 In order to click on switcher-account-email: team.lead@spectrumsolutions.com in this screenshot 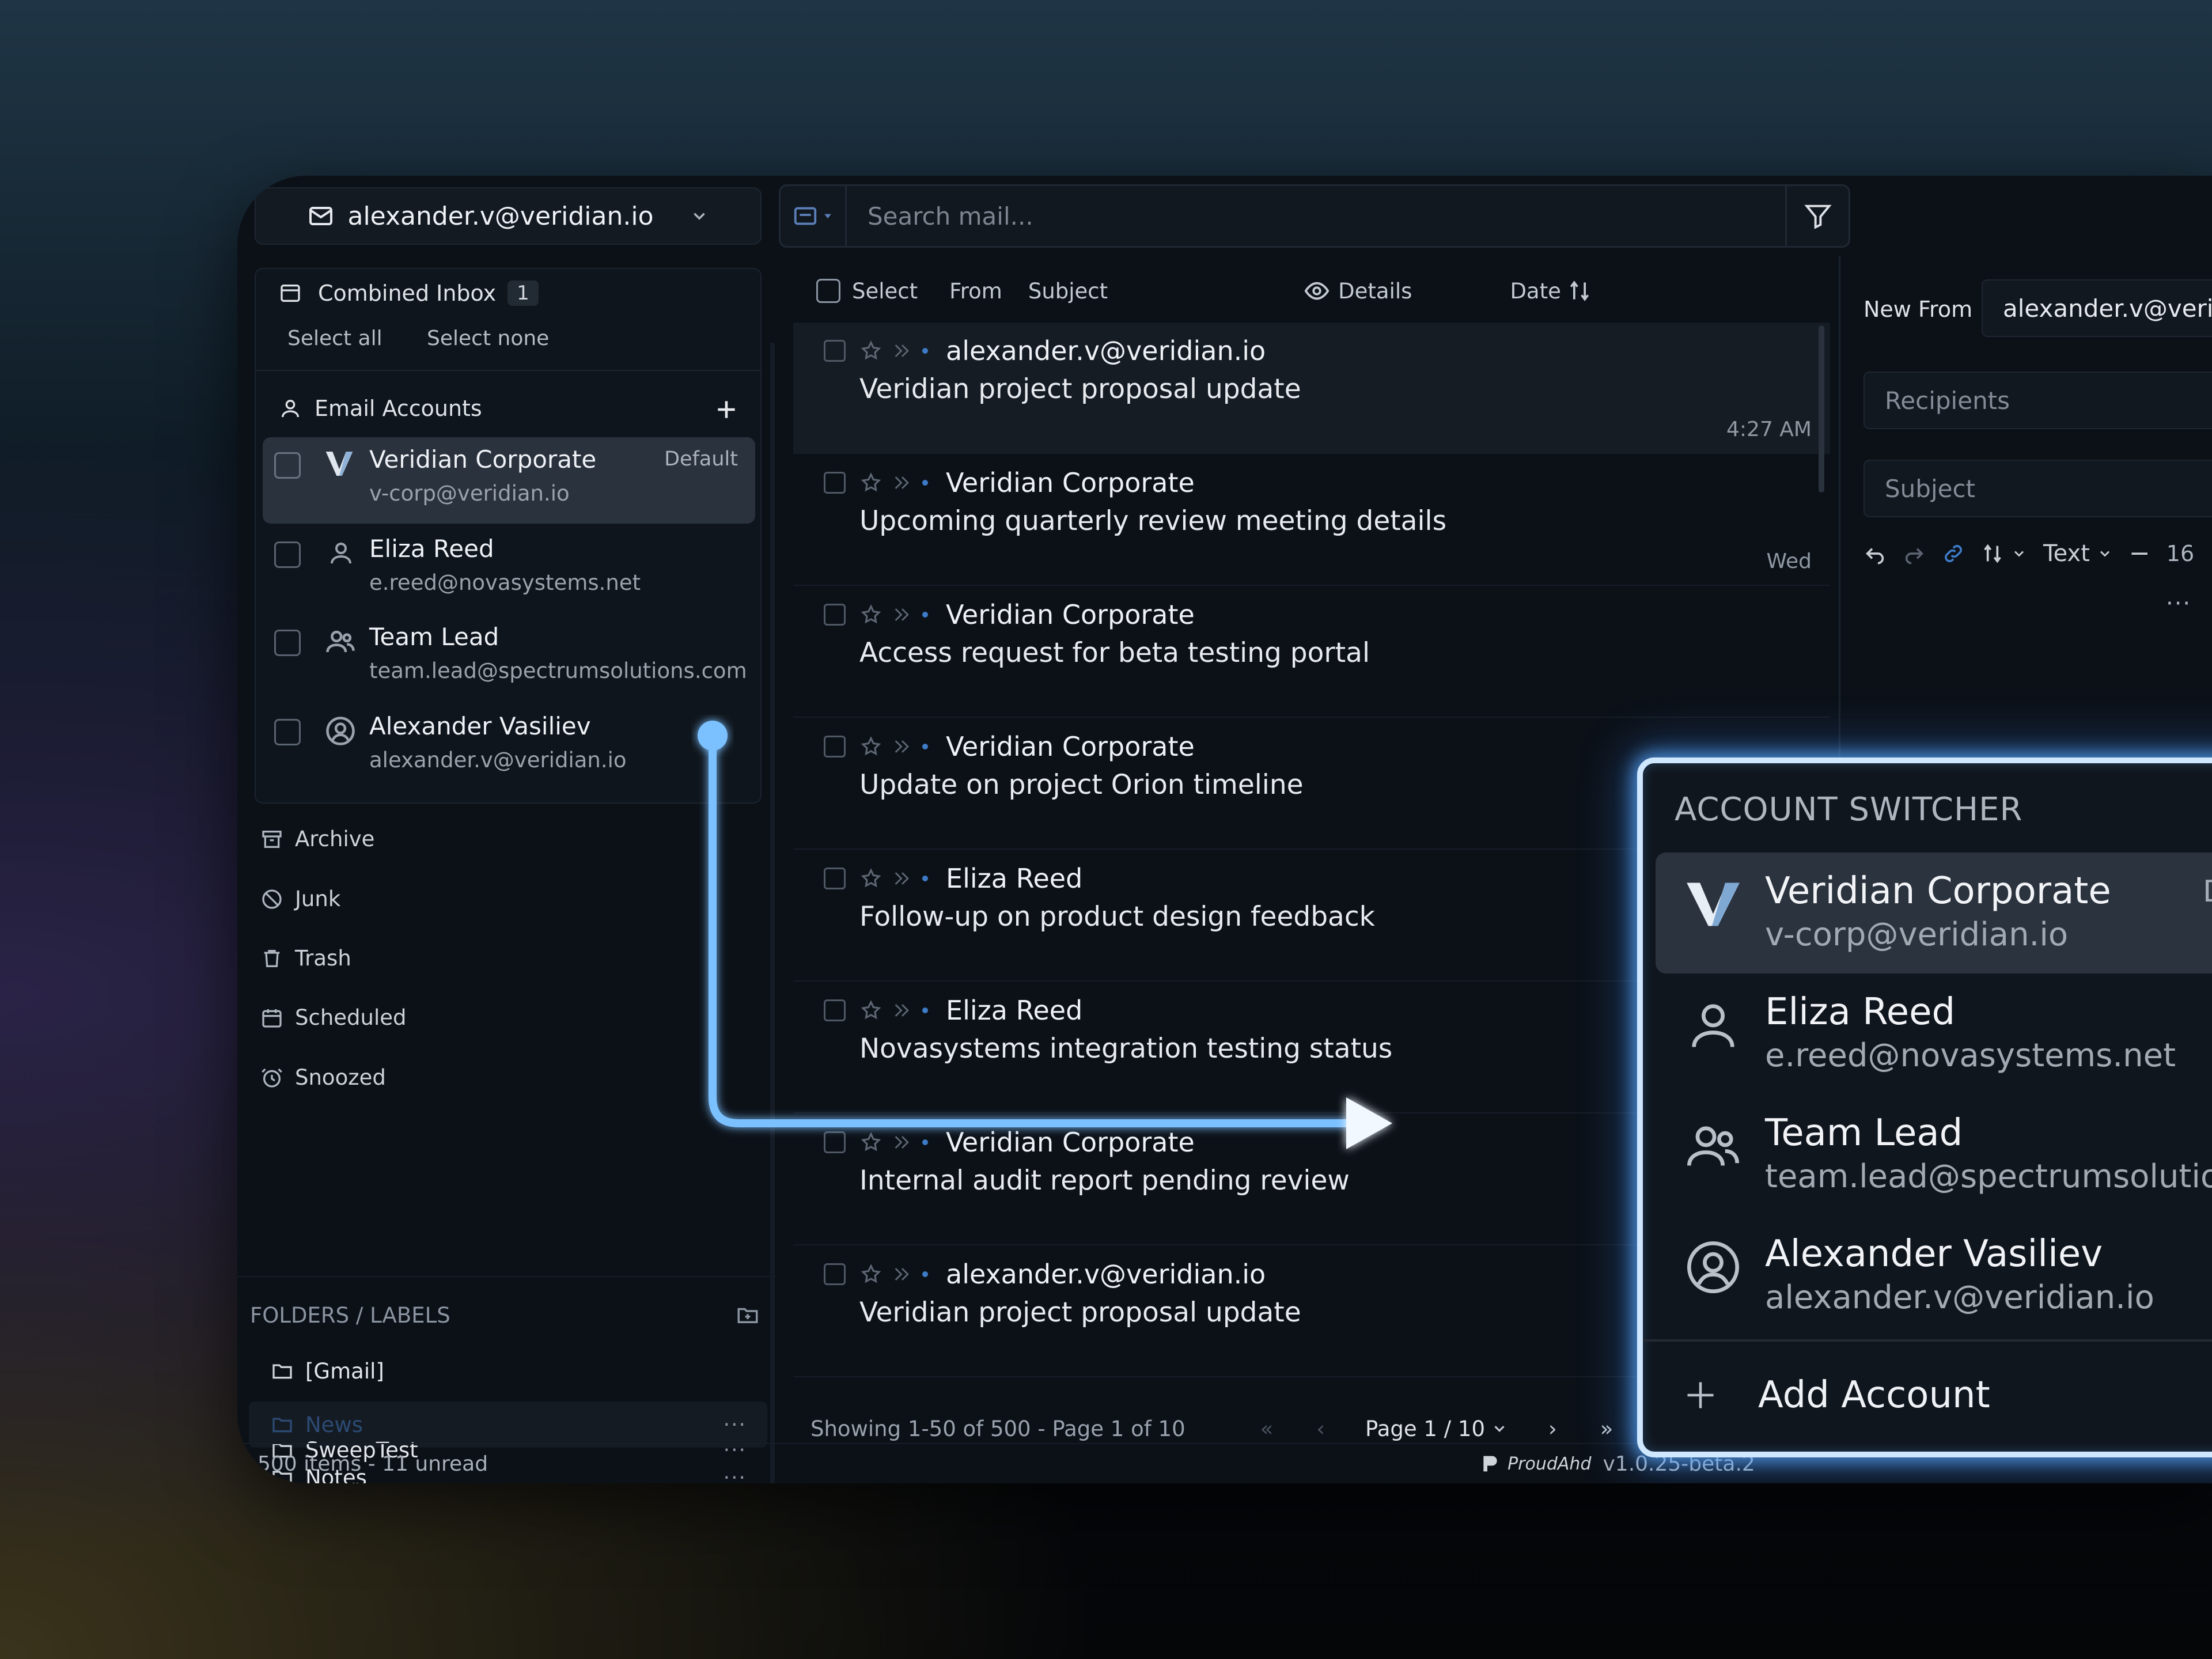, I will do `click(1988, 1176)`.